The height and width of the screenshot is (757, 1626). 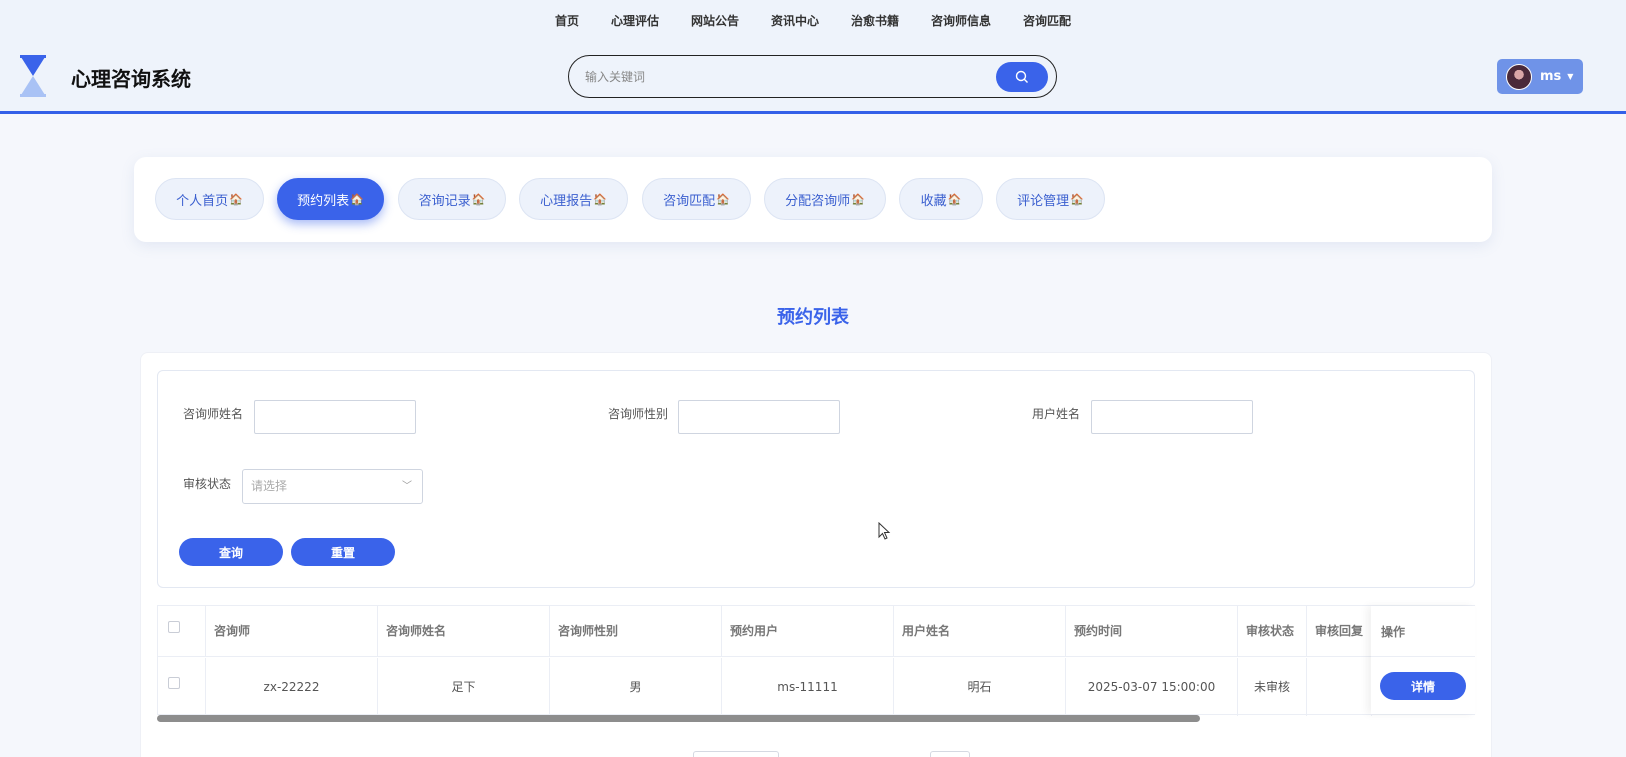 I want to click on counselor-name-label: 咨询师姓名, so click(x=213, y=414).